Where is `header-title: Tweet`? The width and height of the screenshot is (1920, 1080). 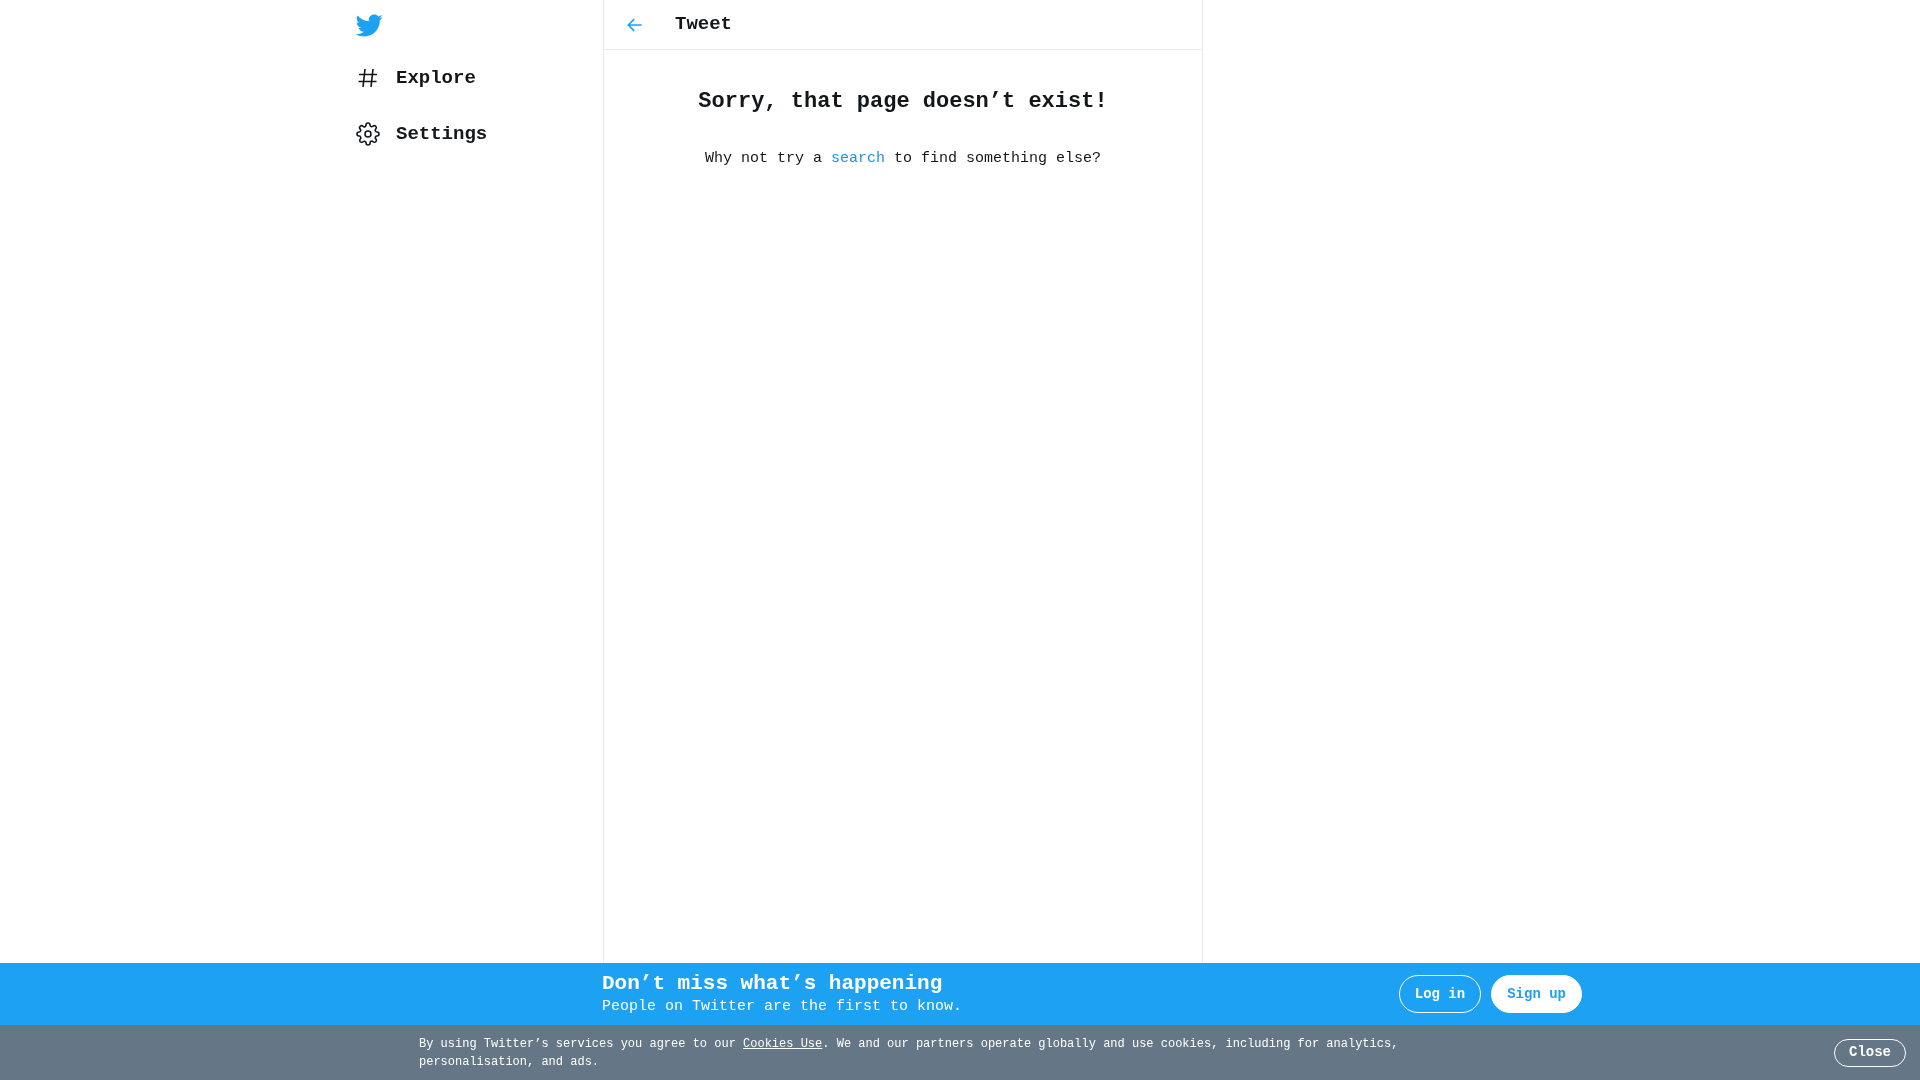 header-title: Tweet is located at coordinates (703, 25).